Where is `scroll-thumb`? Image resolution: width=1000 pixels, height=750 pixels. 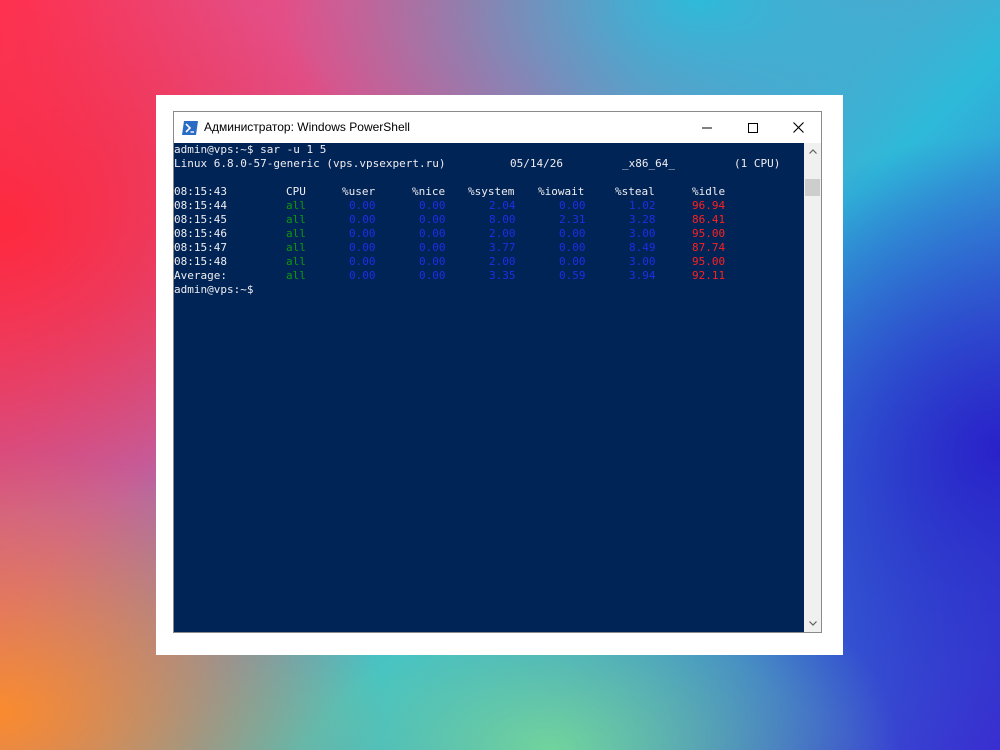 scroll-thumb is located at coordinates (812, 187).